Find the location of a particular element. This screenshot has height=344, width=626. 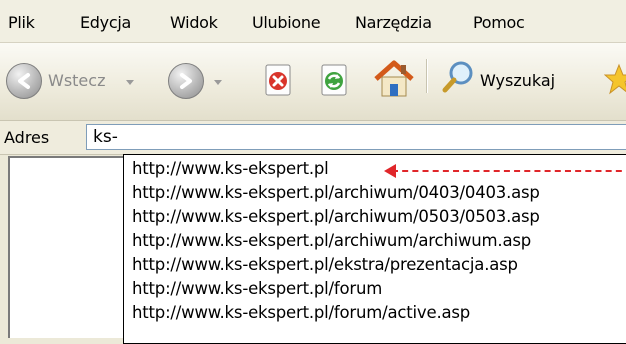

address-input: ks- is located at coordinates (356, 137).